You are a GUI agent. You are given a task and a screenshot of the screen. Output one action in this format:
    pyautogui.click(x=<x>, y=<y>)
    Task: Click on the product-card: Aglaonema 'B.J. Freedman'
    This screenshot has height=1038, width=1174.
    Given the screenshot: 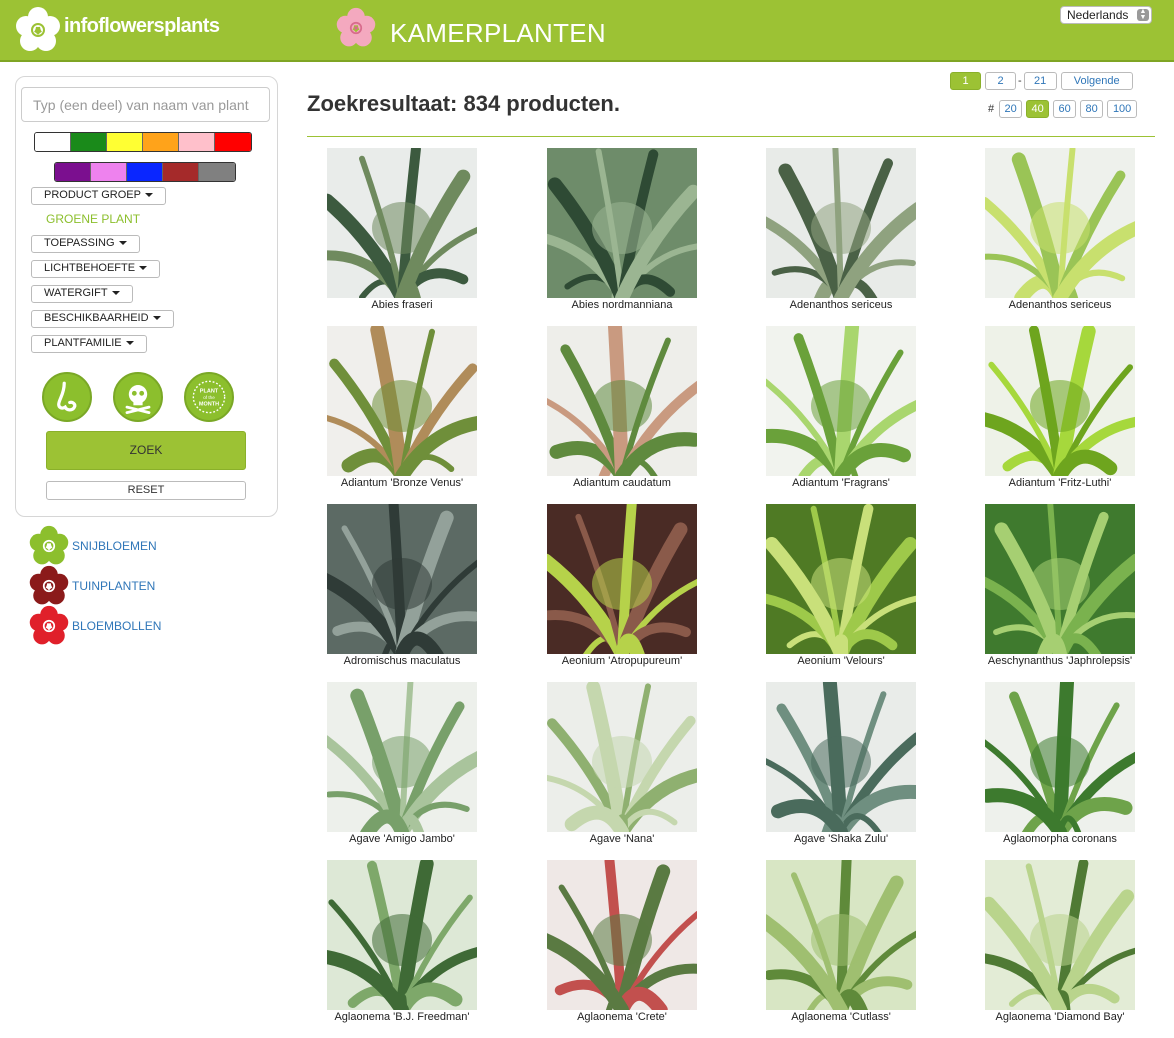 What is the action you would take?
    pyautogui.click(x=402, y=941)
    